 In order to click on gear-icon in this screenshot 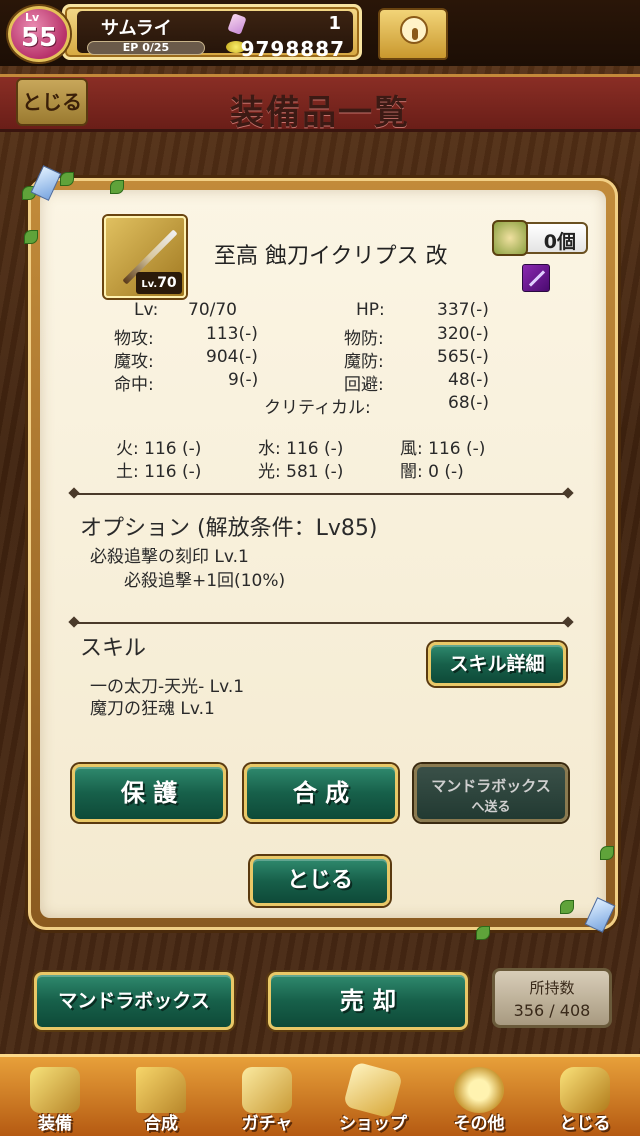, I will do `click(479, 1090)`.